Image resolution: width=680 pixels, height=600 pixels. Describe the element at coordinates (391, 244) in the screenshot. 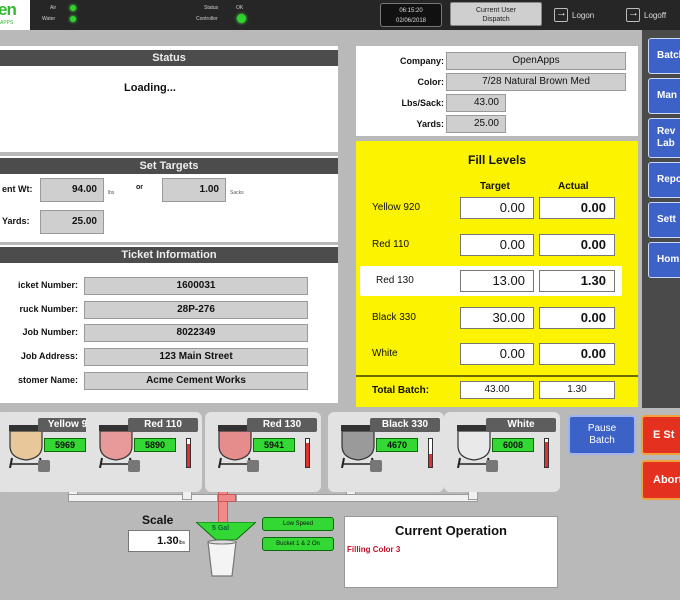

I see `fill-row-name: Red 110` at that location.